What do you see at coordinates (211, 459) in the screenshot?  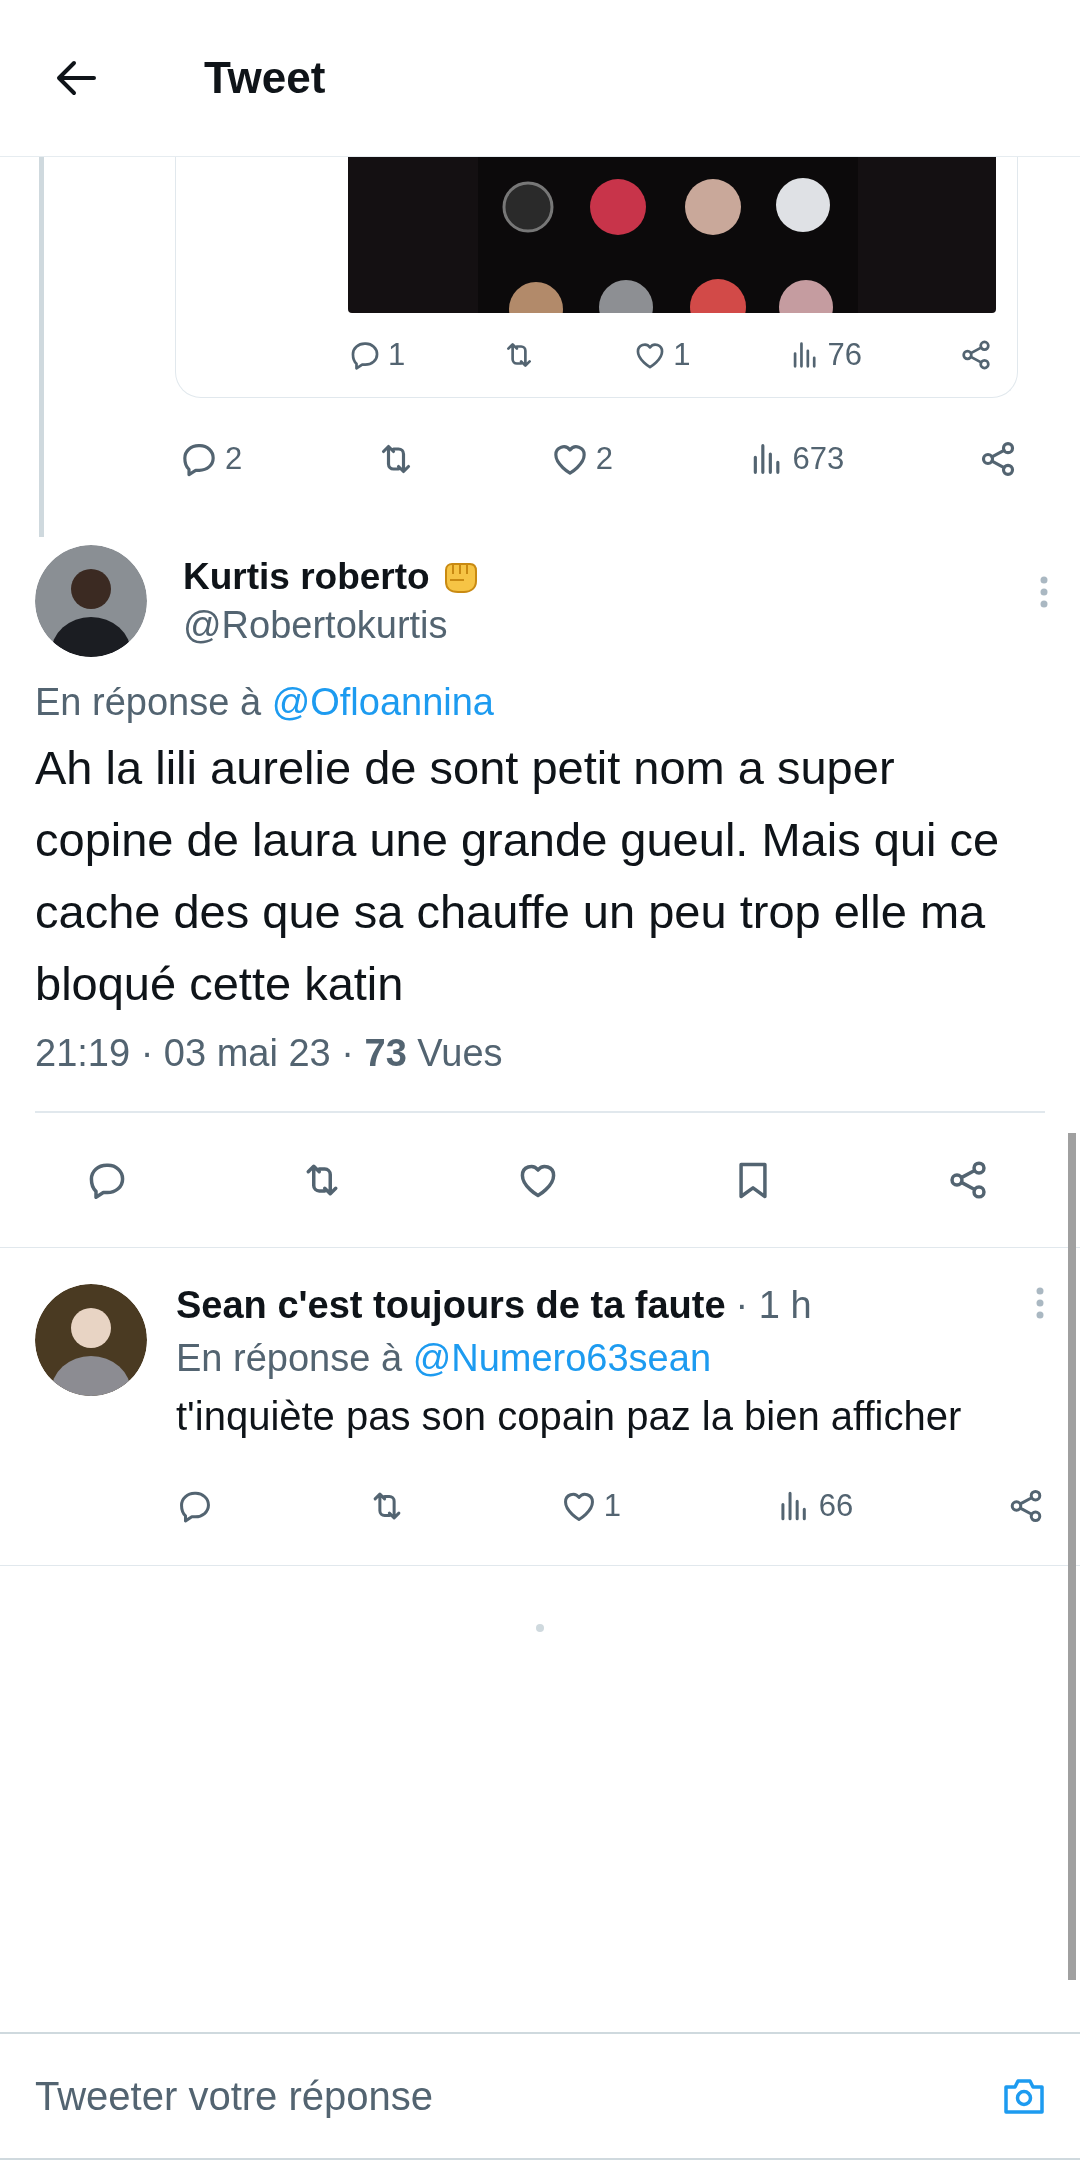 I see `reply-button: 2` at bounding box center [211, 459].